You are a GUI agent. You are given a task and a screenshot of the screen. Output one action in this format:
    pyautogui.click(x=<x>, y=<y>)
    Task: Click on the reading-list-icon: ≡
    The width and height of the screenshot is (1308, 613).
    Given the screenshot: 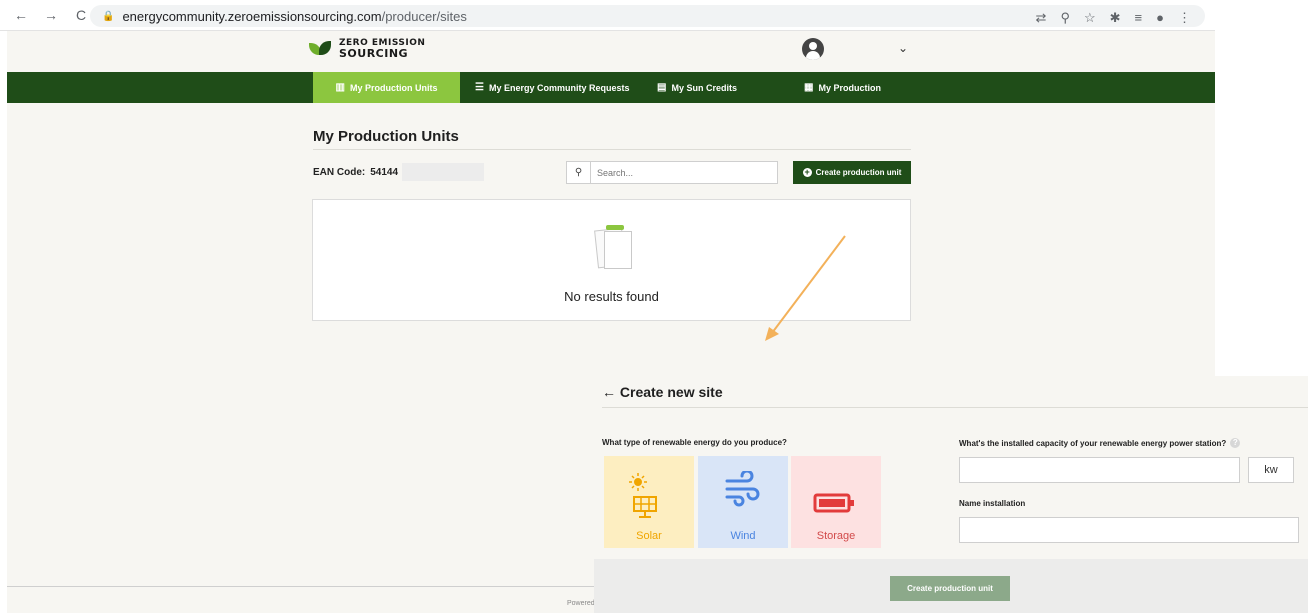 What is the action you would take?
    pyautogui.click(x=1139, y=18)
    